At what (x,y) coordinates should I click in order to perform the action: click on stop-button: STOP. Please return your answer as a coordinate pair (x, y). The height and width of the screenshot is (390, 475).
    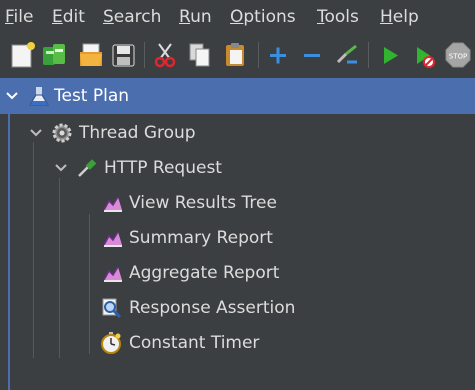
    Looking at the image, I should click on (458, 55).